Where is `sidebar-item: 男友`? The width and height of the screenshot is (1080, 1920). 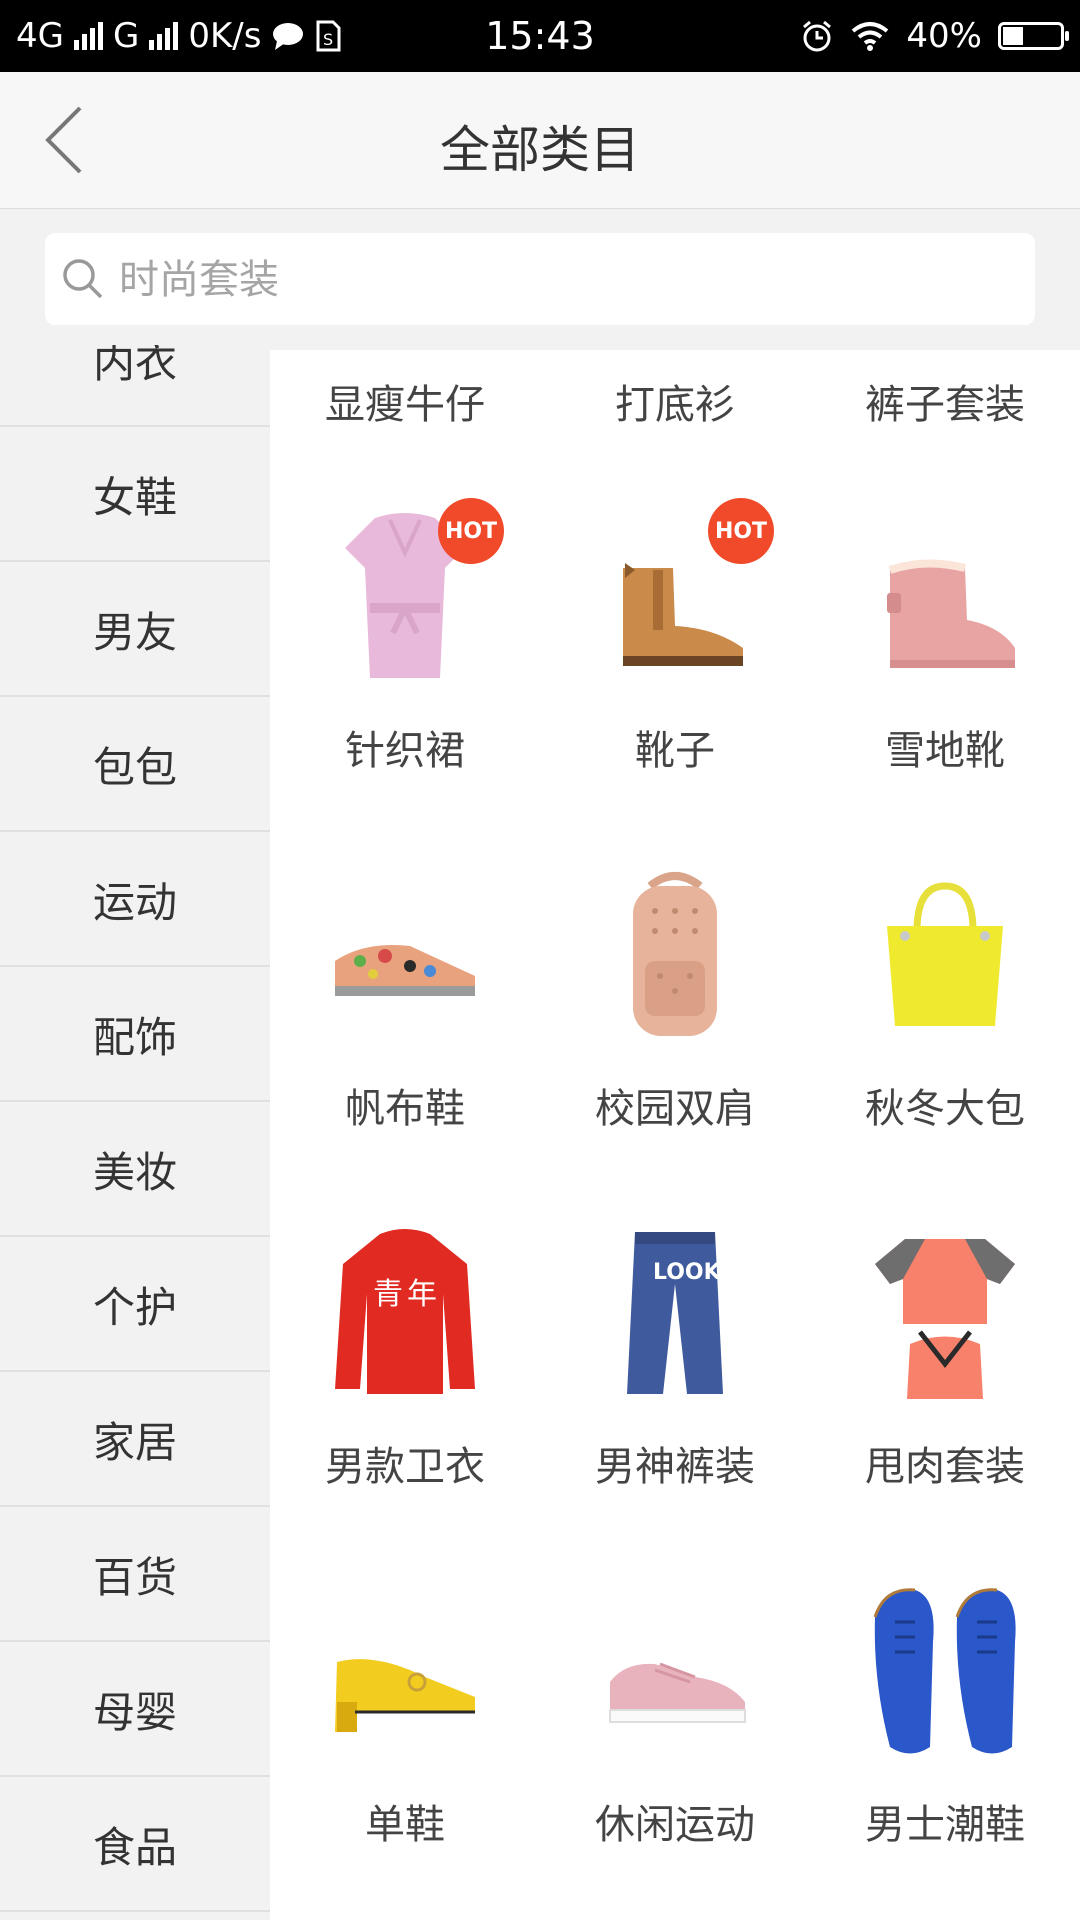 sidebar-item: 男友 is located at coordinates (135, 630).